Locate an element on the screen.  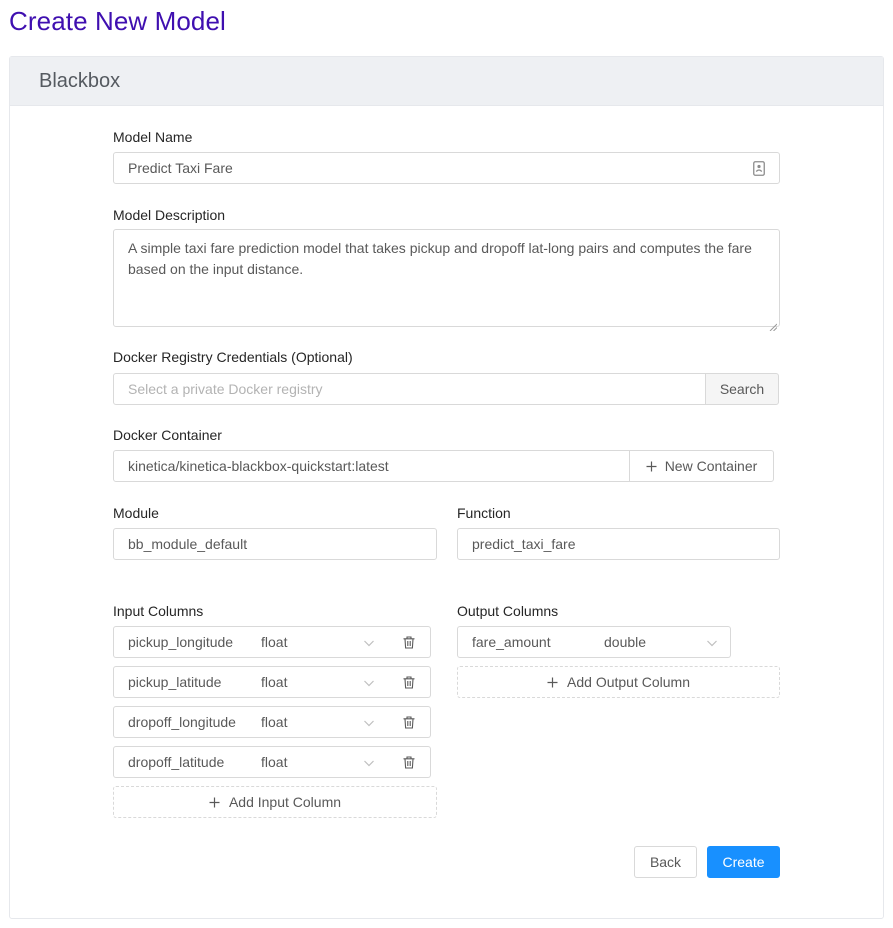
column-name-value: pickup_longitude is located at coordinates (181, 642).